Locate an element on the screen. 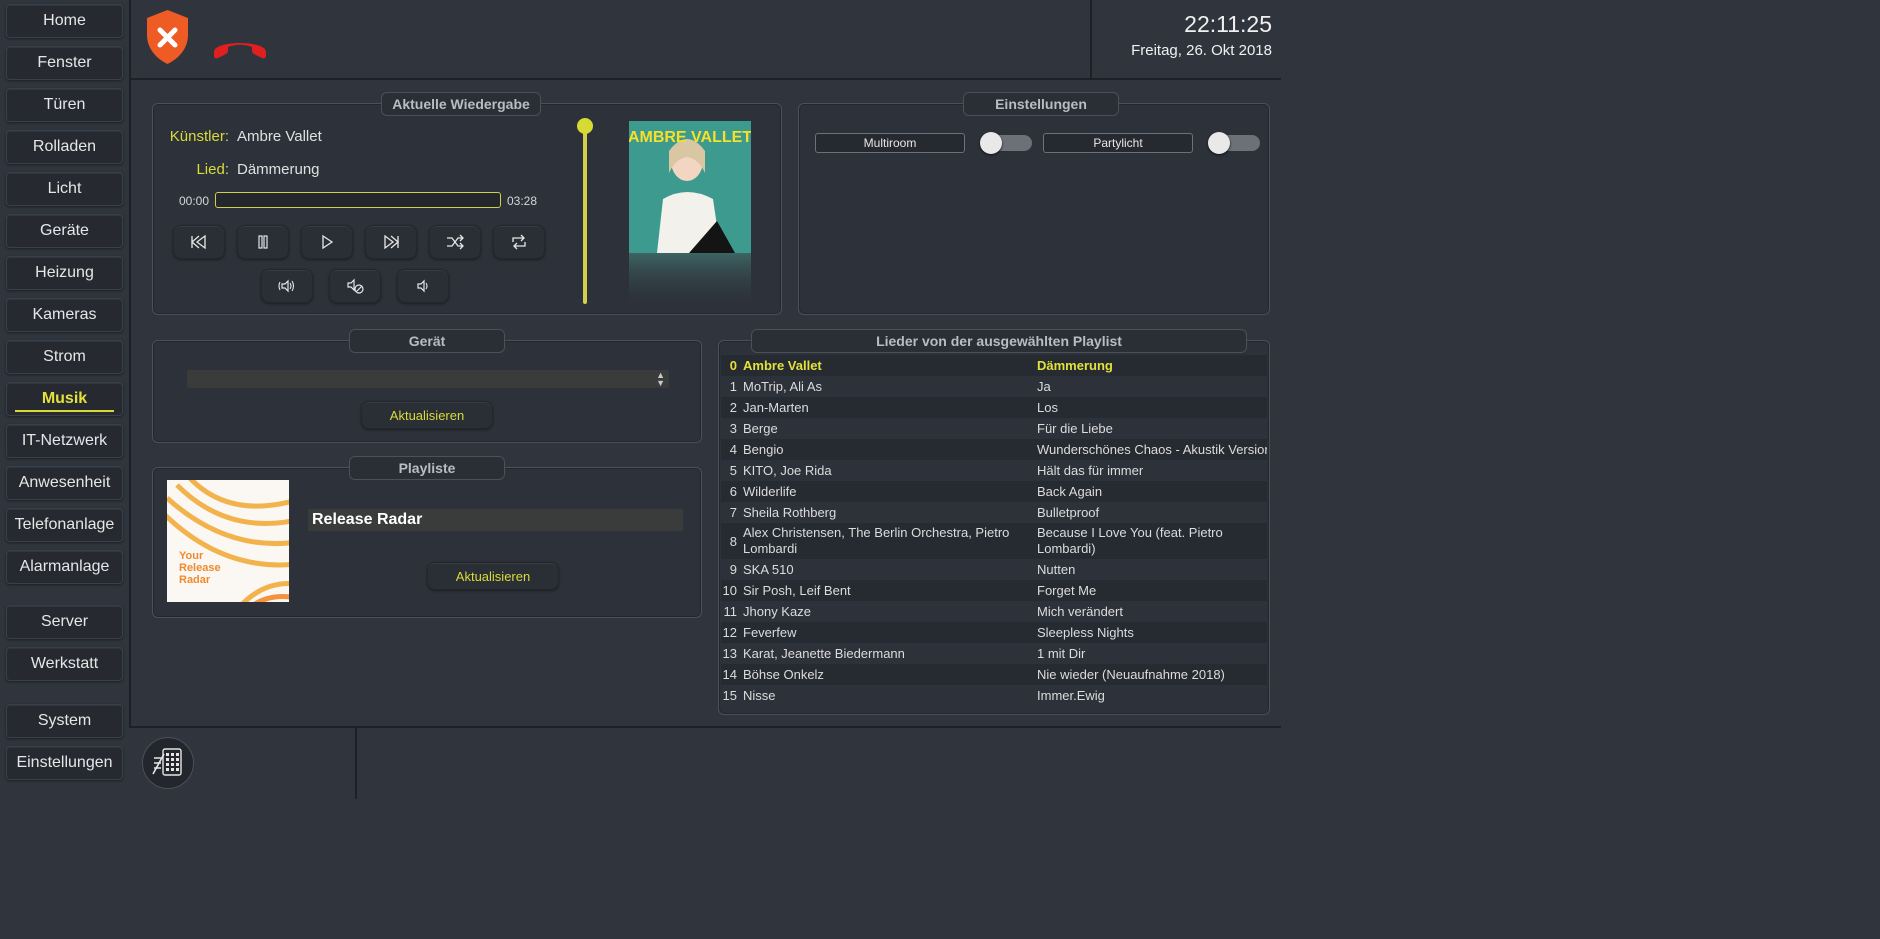  sidebar-item-telefonanlage: Telefonanlage is located at coordinates (64, 525).